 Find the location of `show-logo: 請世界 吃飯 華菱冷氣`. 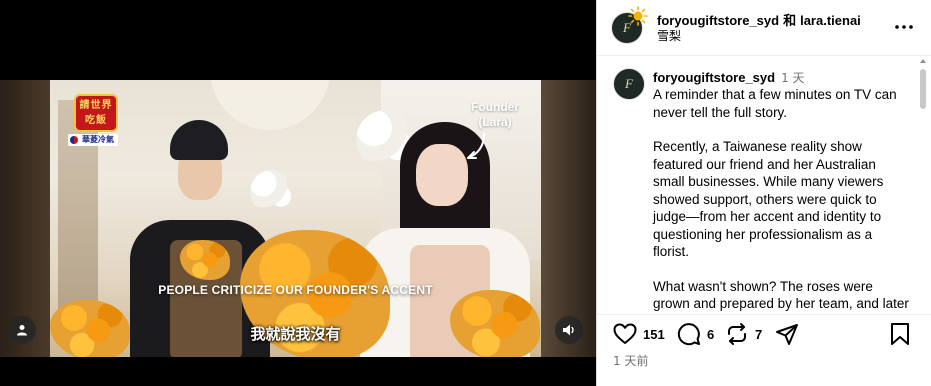

show-logo: 請世界 吃飯 華菱冷氣 is located at coordinates (98, 120).